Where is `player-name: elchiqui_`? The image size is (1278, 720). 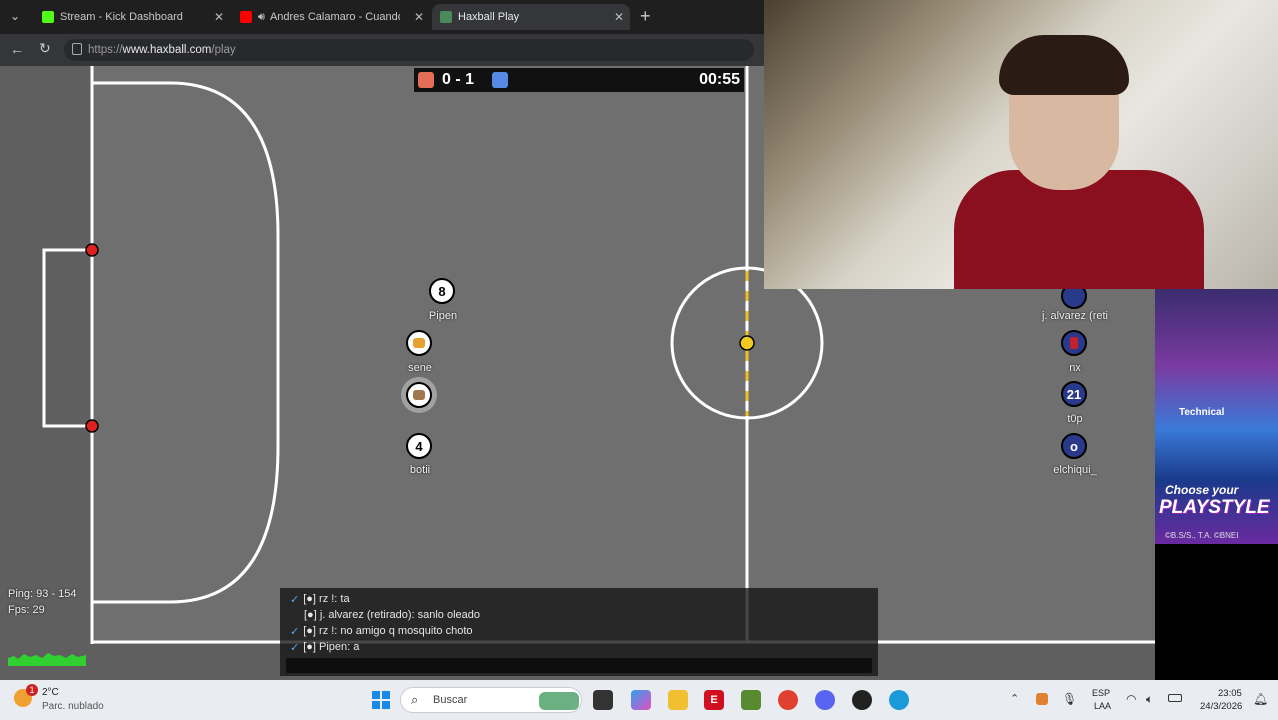 player-name: elchiqui_ is located at coordinates (1075, 470).